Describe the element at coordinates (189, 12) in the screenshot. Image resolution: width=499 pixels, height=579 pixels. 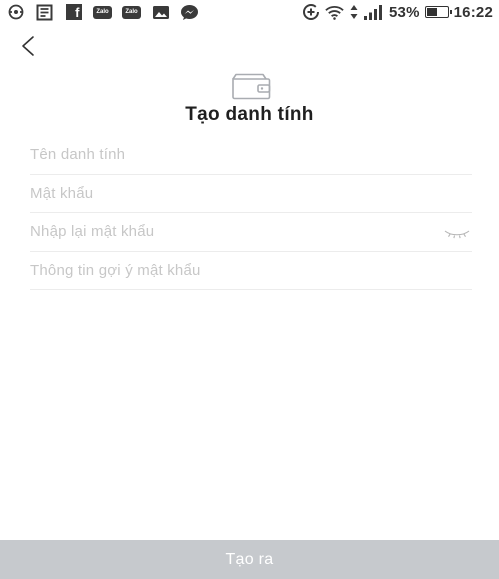
I see `messenger-icon` at that location.